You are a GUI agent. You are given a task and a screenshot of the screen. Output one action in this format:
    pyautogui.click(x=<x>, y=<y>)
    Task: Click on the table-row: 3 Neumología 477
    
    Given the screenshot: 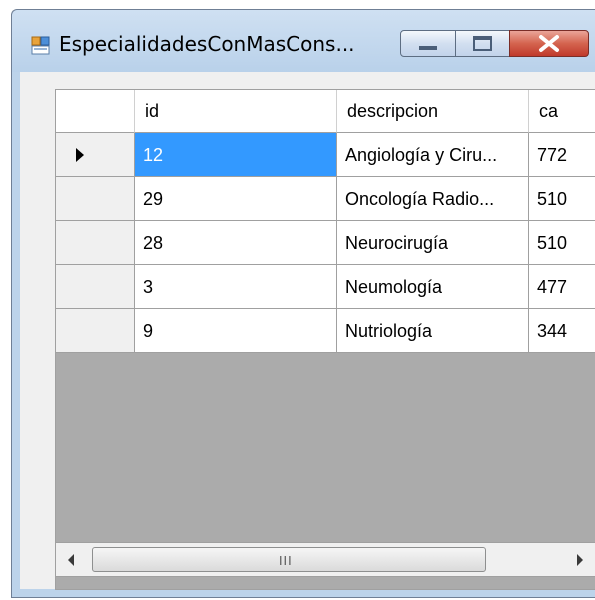 What is the action you would take?
    pyautogui.click(x=325, y=287)
    